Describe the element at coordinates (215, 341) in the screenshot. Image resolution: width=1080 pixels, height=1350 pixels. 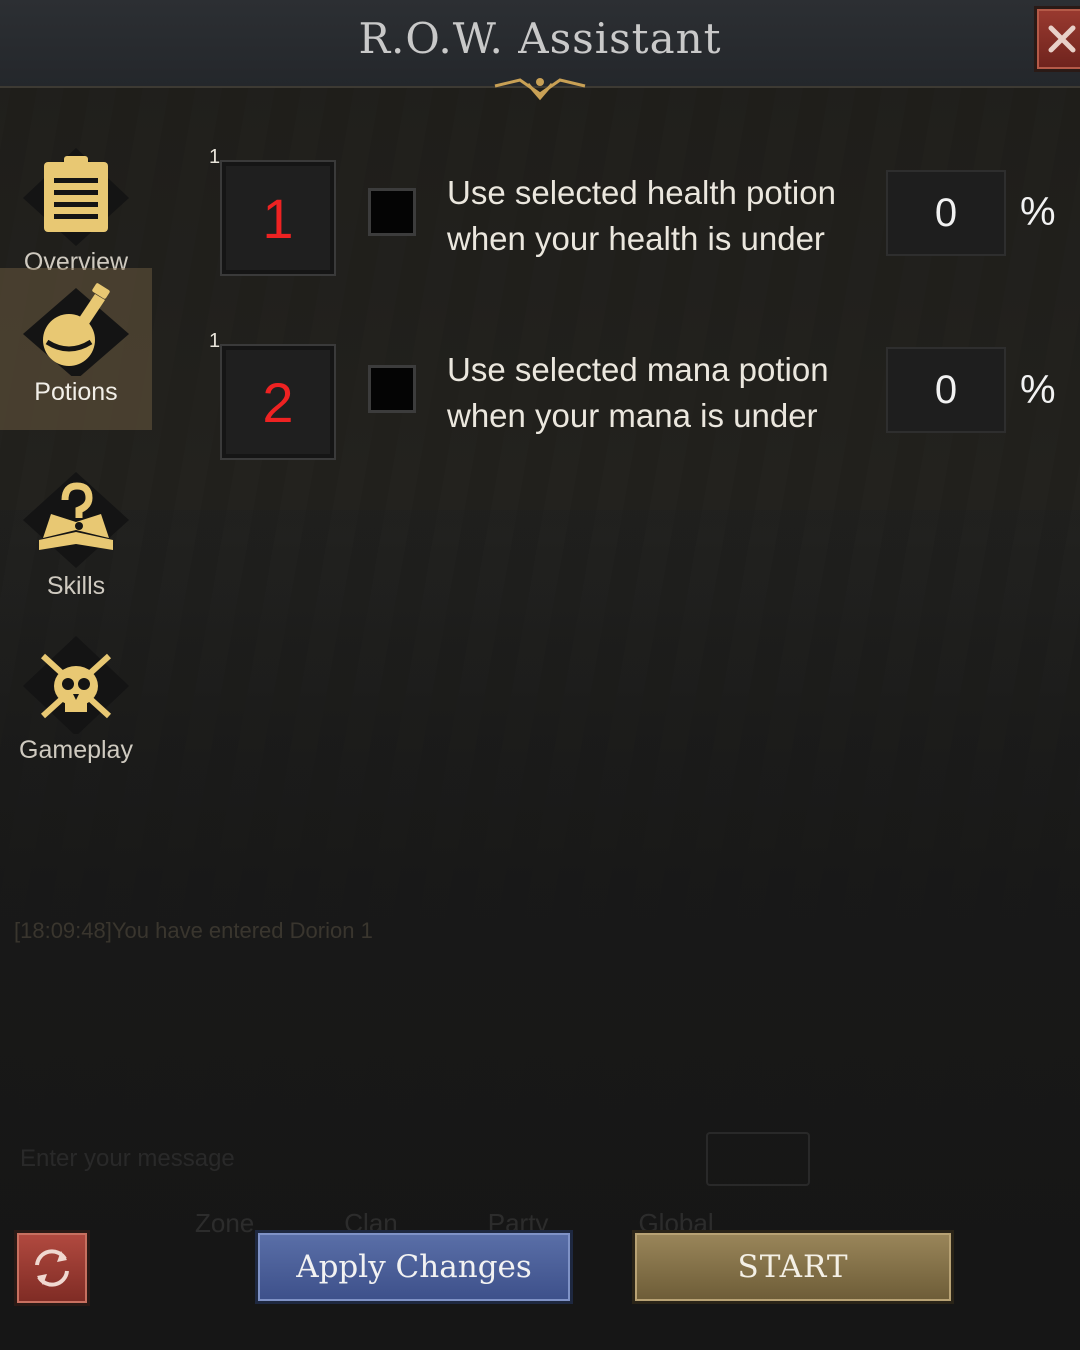
I see `mana-slot-count: 1` at that location.